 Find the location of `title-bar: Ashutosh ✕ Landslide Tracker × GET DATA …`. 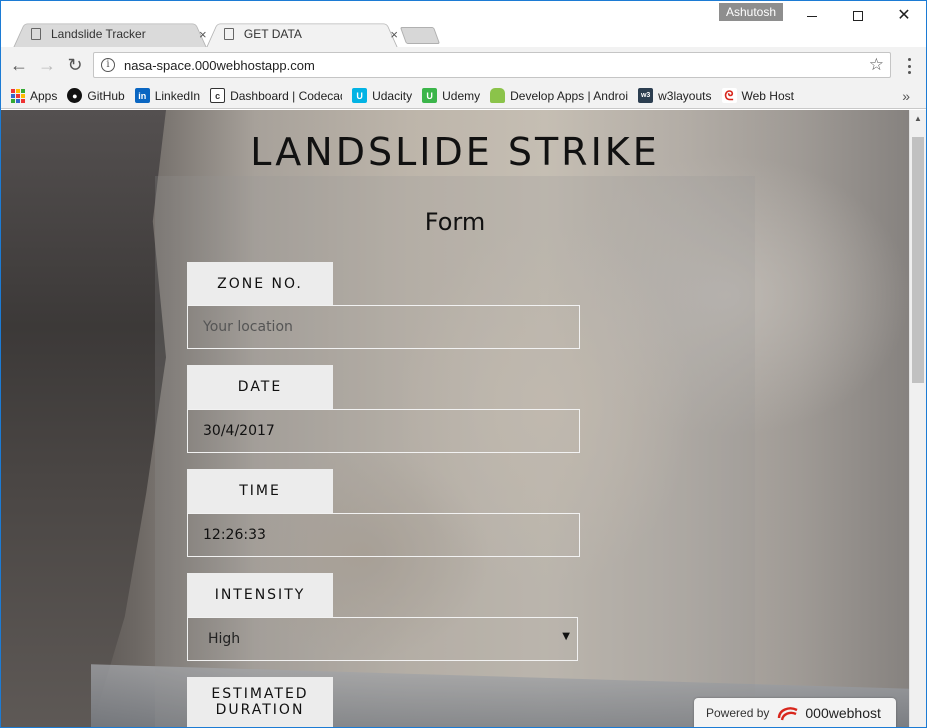

title-bar: Ashutosh ✕ Landslide Tracker × GET DATA … is located at coordinates (463, 24).